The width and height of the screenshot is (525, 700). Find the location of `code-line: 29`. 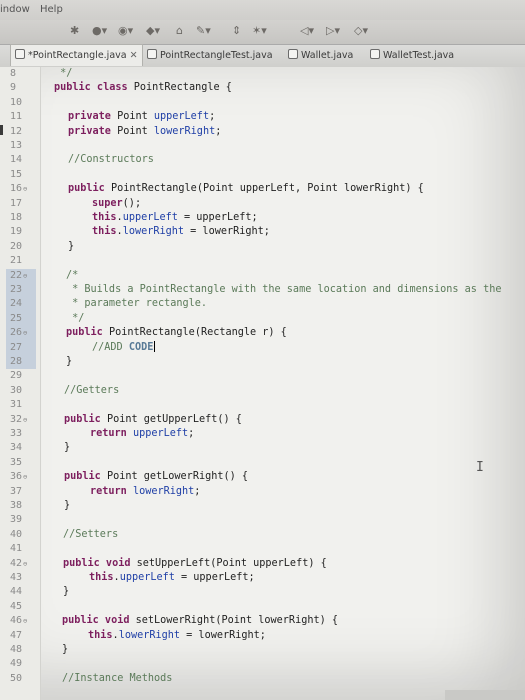

code-line: 29 is located at coordinates (16, 376).